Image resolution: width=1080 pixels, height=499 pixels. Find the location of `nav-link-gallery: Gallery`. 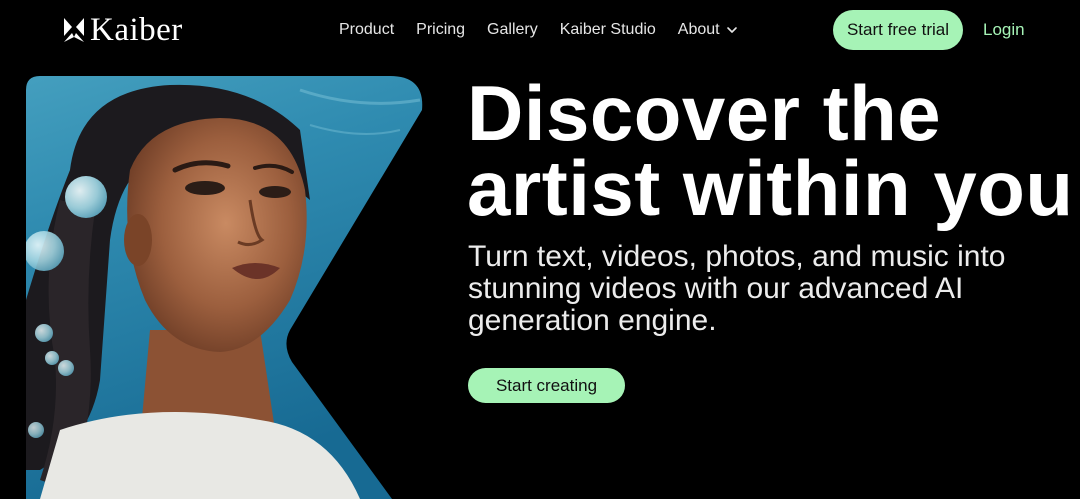

nav-link-gallery: Gallery is located at coordinates (512, 30).